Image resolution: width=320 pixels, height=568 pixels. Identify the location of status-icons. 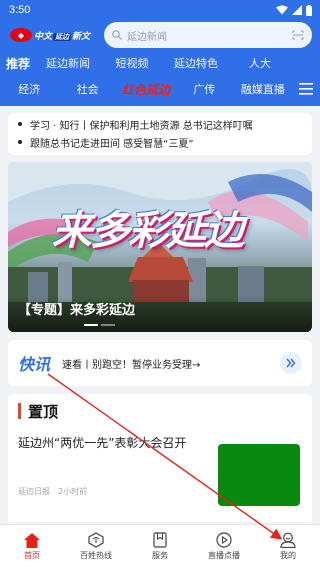
(294, 10).